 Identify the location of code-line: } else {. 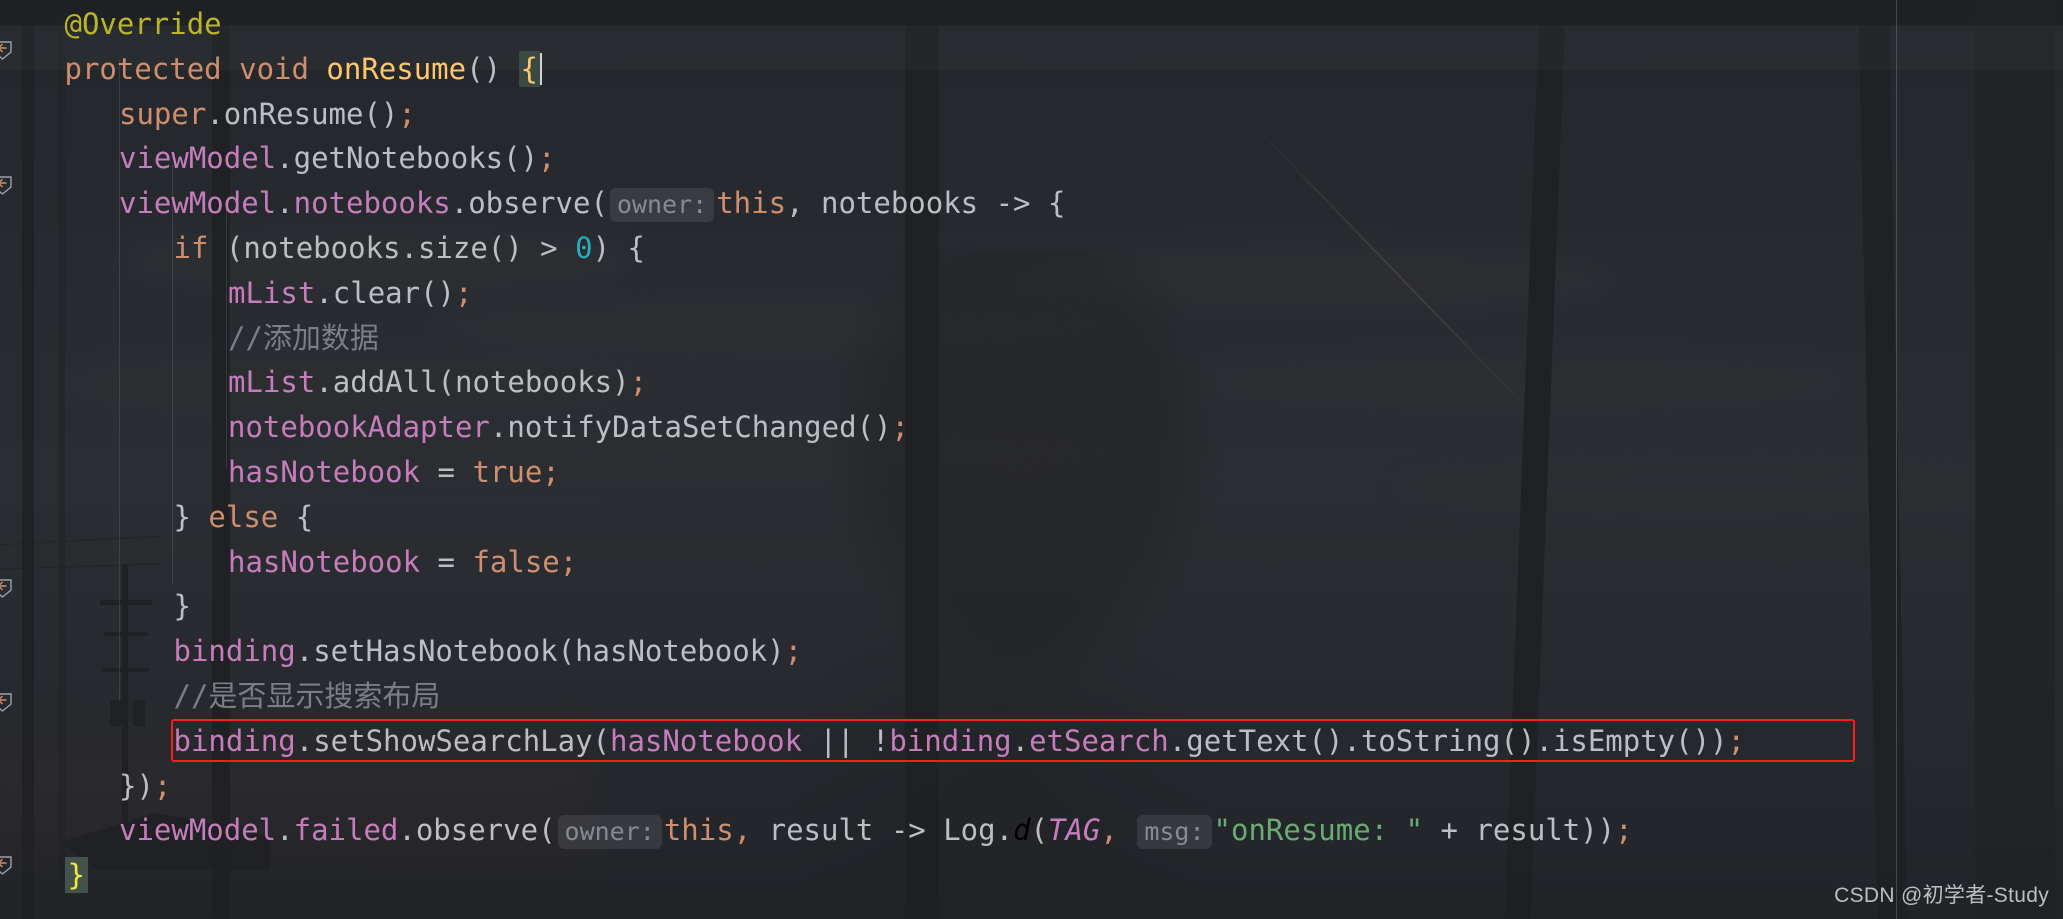
(1031, 517).